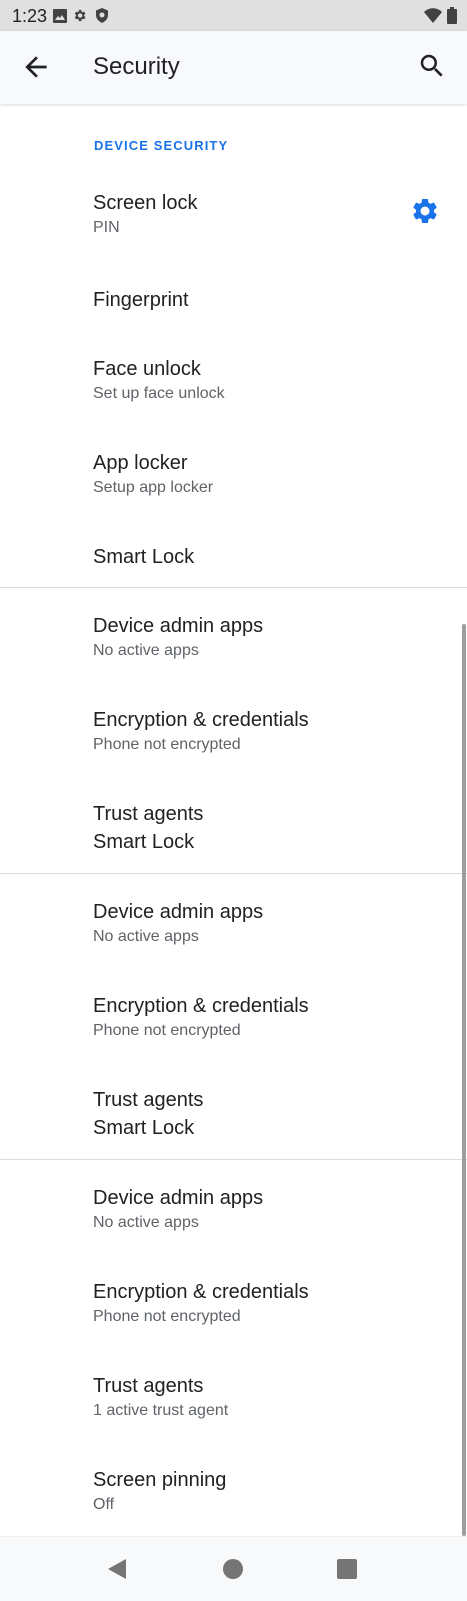  Describe the element at coordinates (30, 16) in the screenshot. I see `status-time: 1:23` at that location.